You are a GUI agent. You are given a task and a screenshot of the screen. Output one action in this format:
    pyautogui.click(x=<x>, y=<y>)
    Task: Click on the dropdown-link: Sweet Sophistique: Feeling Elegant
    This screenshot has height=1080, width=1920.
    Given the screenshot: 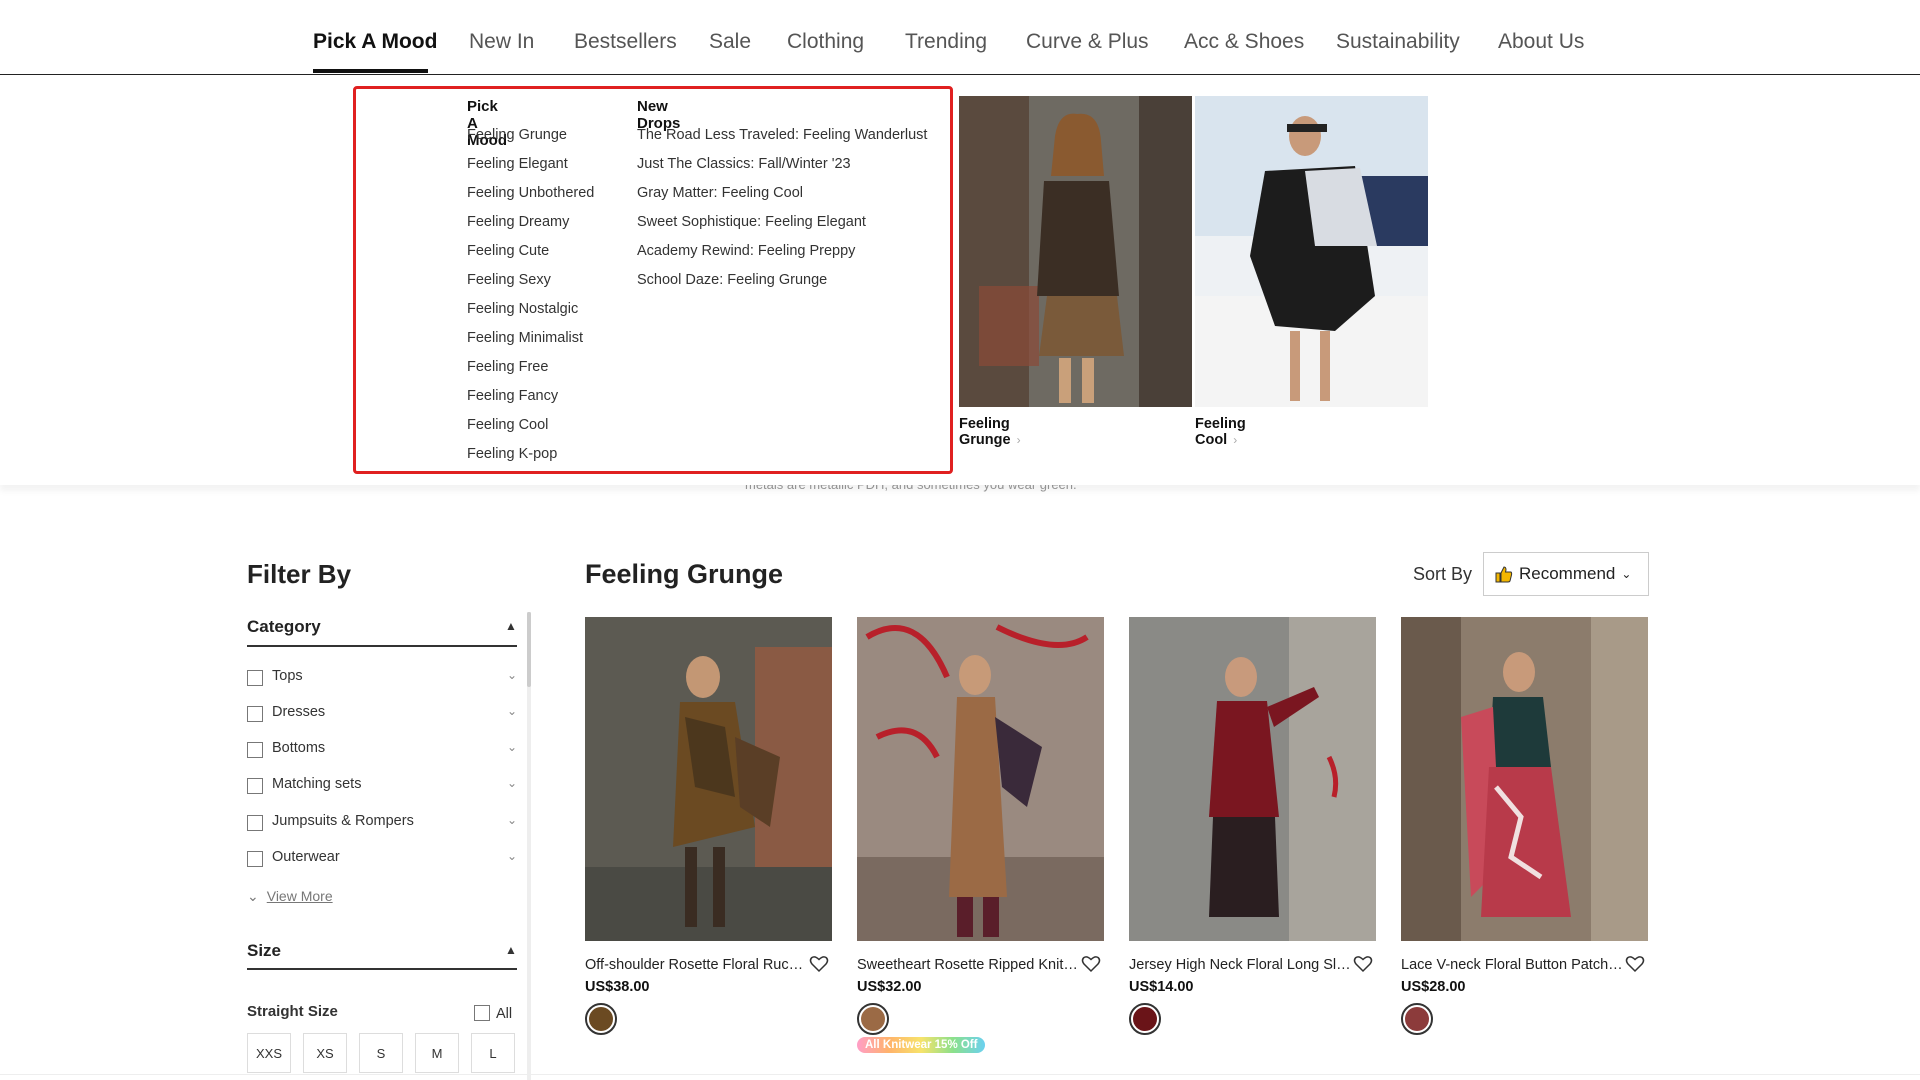 What is the action you would take?
    pyautogui.click(x=751, y=222)
    